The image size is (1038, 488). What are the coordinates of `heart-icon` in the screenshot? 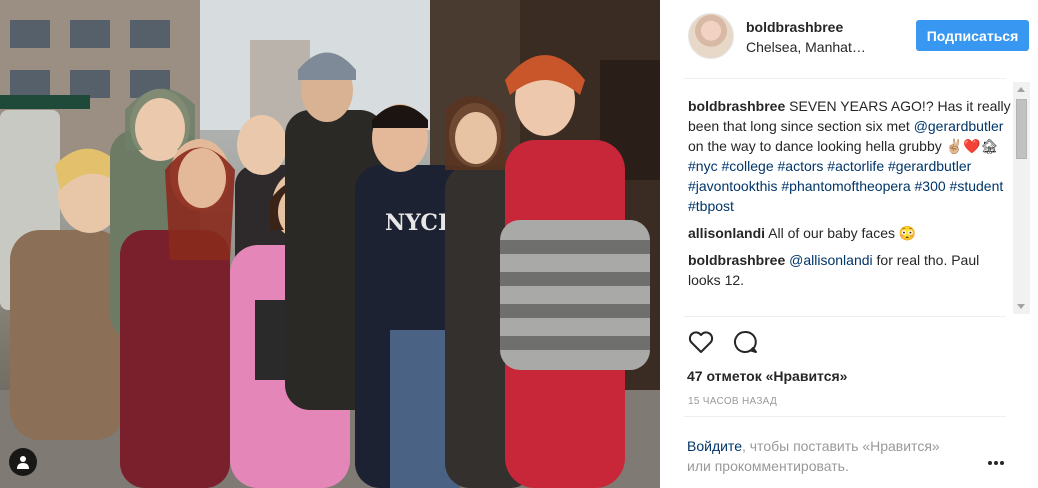 It's located at (701, 342).